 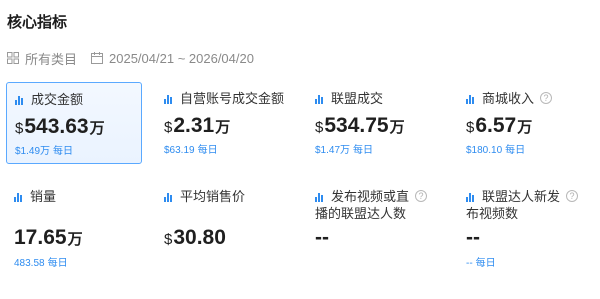 I want to click on metric-card-affiliate-gmv: 联盟成交 $534.75万 $1.47万 每日, so click(x=375, y=123).